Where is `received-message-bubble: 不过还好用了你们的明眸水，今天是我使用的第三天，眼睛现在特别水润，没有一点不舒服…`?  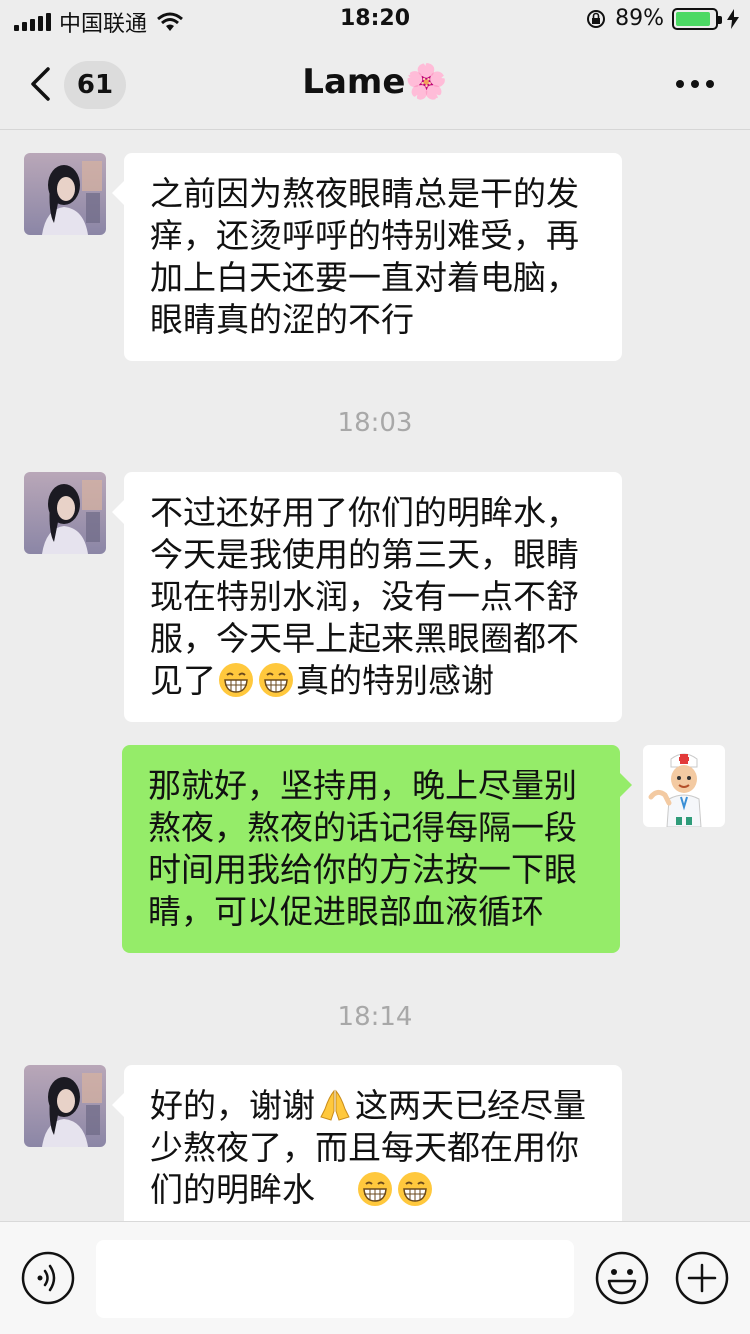
received-message-bubble: 不过还好用了你们的明眸水，今天是我使用的第三天，眼睛现在特别水润，没有一点不舒服… is located at coordinates (367, 597).